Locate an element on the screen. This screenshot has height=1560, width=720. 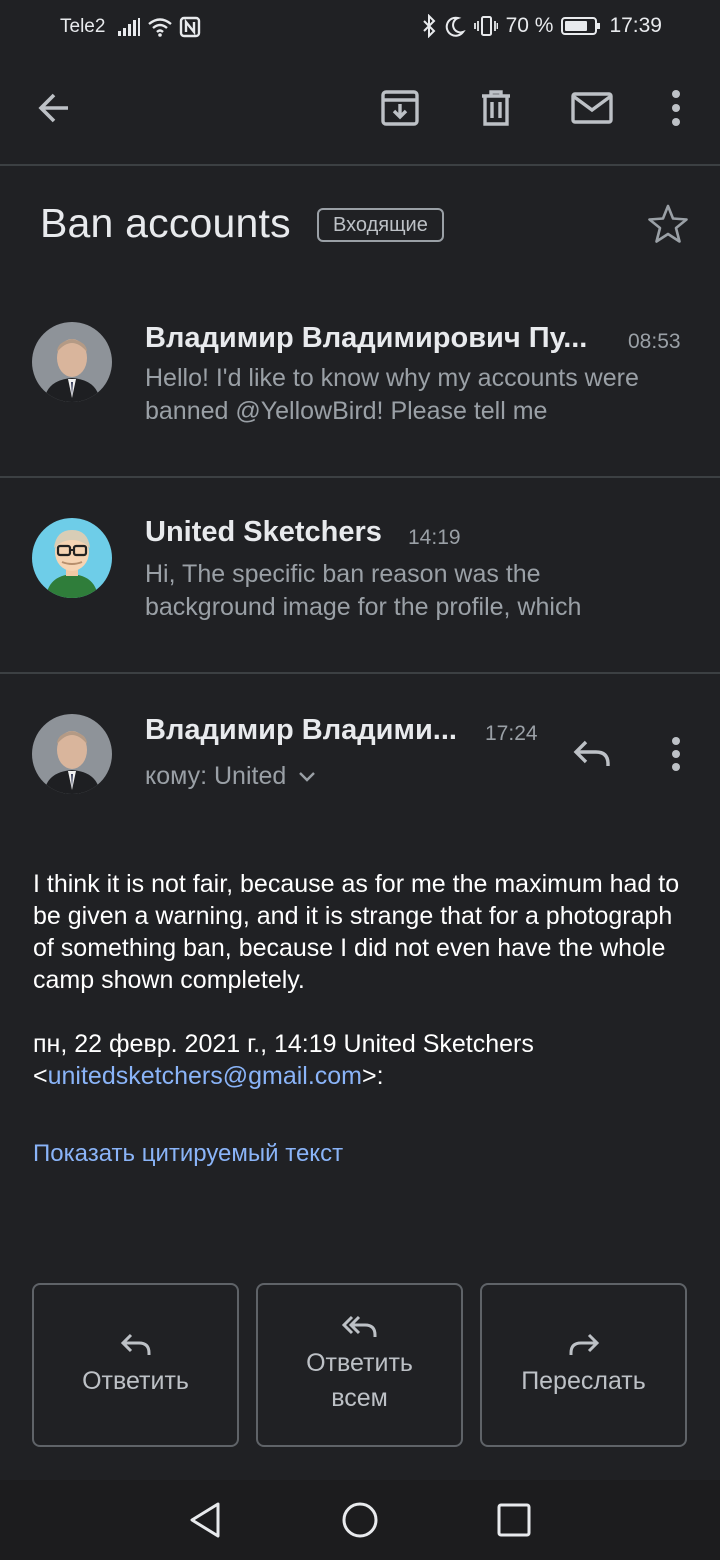
system-navigation-bar is located at coordinates (360, 1520).